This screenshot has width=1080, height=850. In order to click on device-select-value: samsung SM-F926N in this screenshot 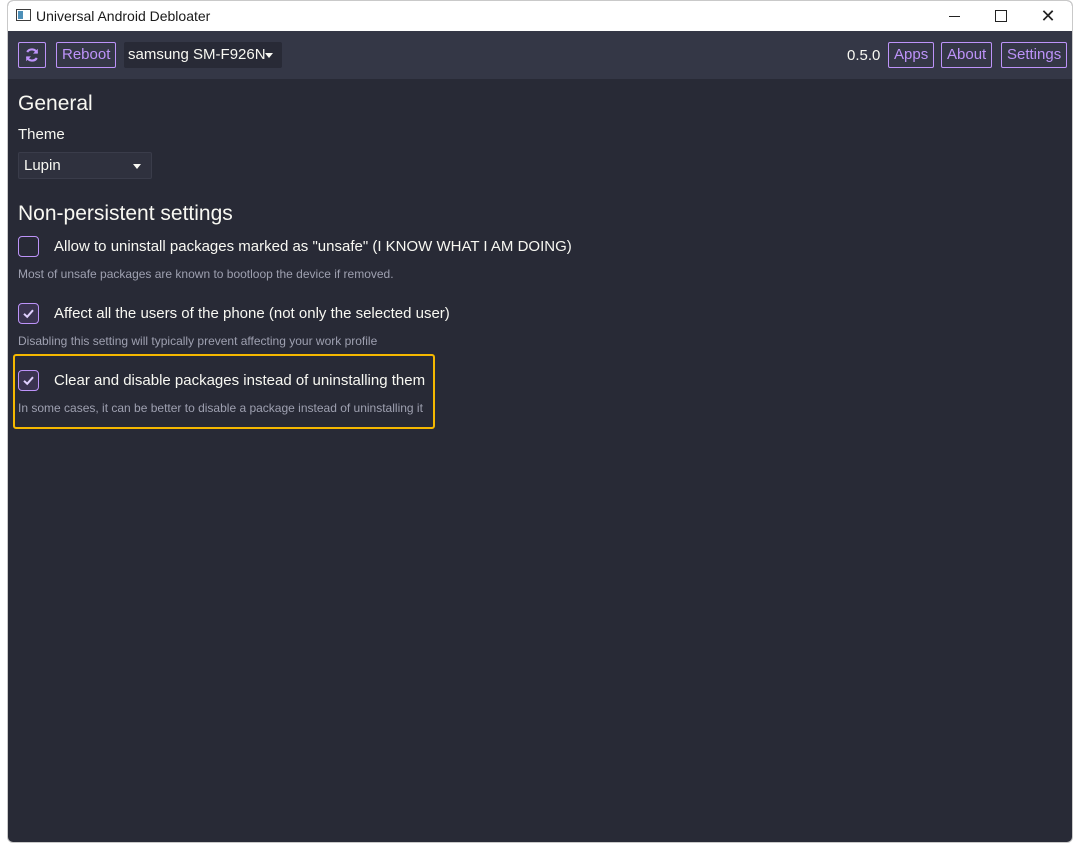, I will do `click(197, 54)`.